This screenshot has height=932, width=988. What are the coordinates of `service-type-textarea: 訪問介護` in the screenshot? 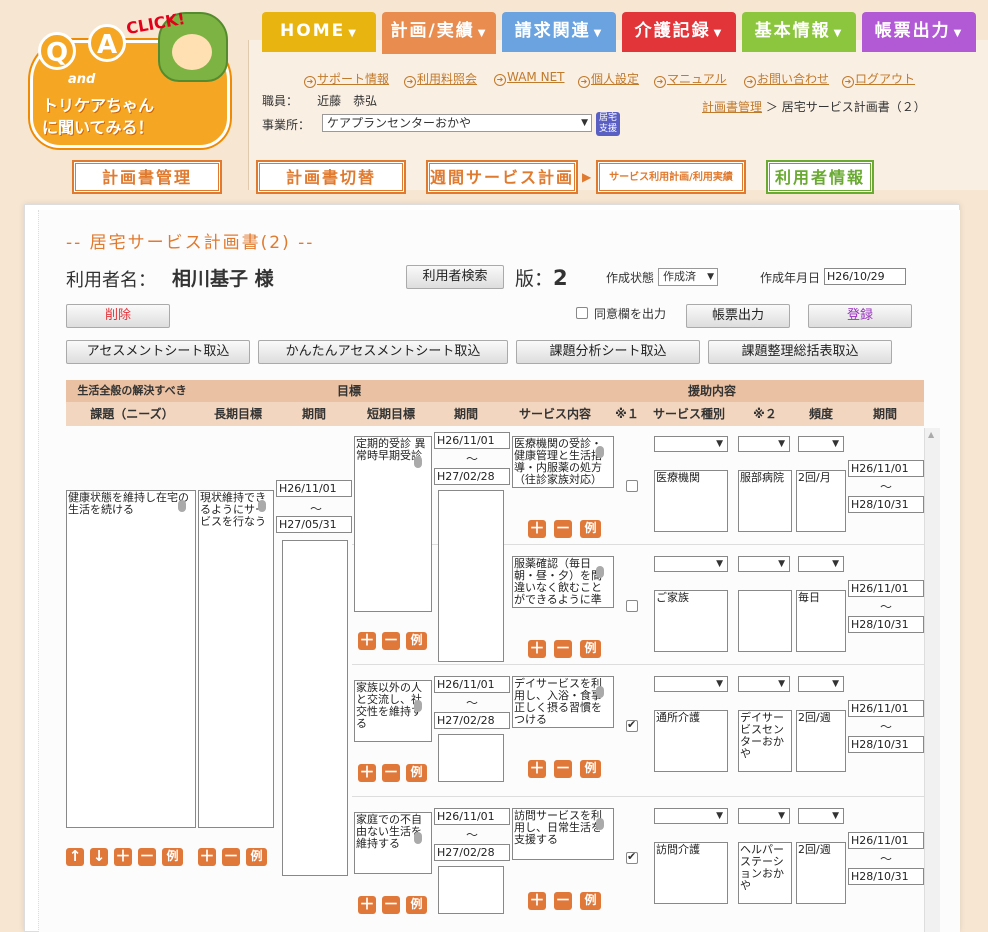 It's located at (691, 873).